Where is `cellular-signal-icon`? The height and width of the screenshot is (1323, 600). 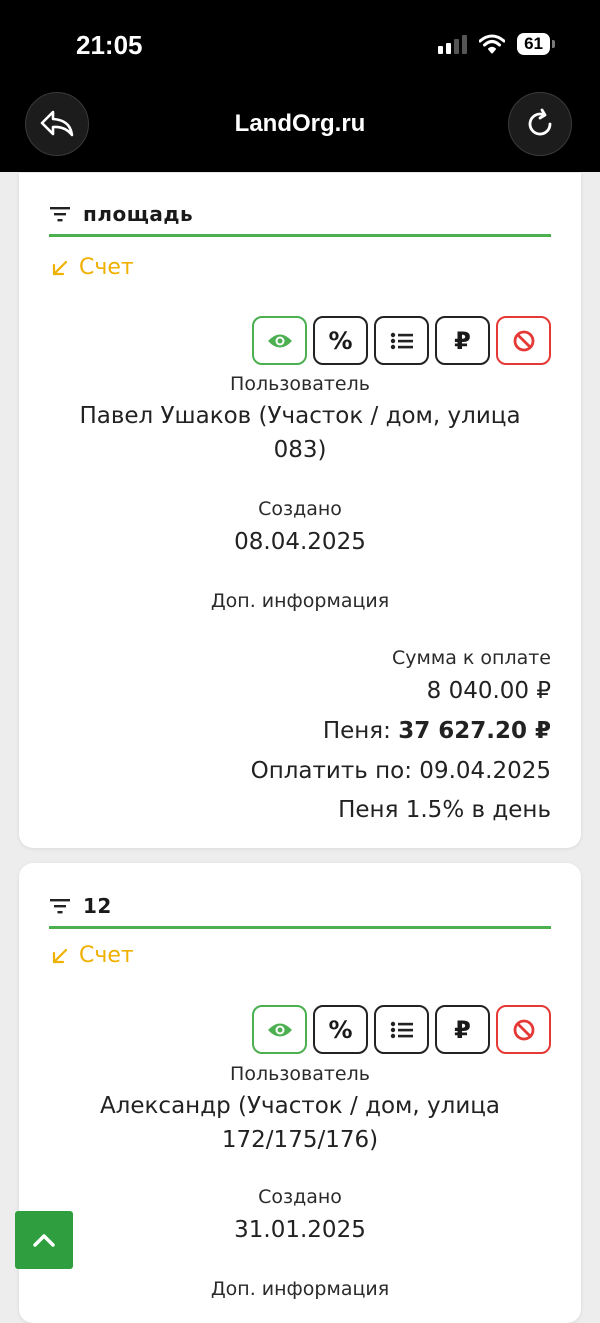
cellular-signal-icon is located at coordinates (453, 44).